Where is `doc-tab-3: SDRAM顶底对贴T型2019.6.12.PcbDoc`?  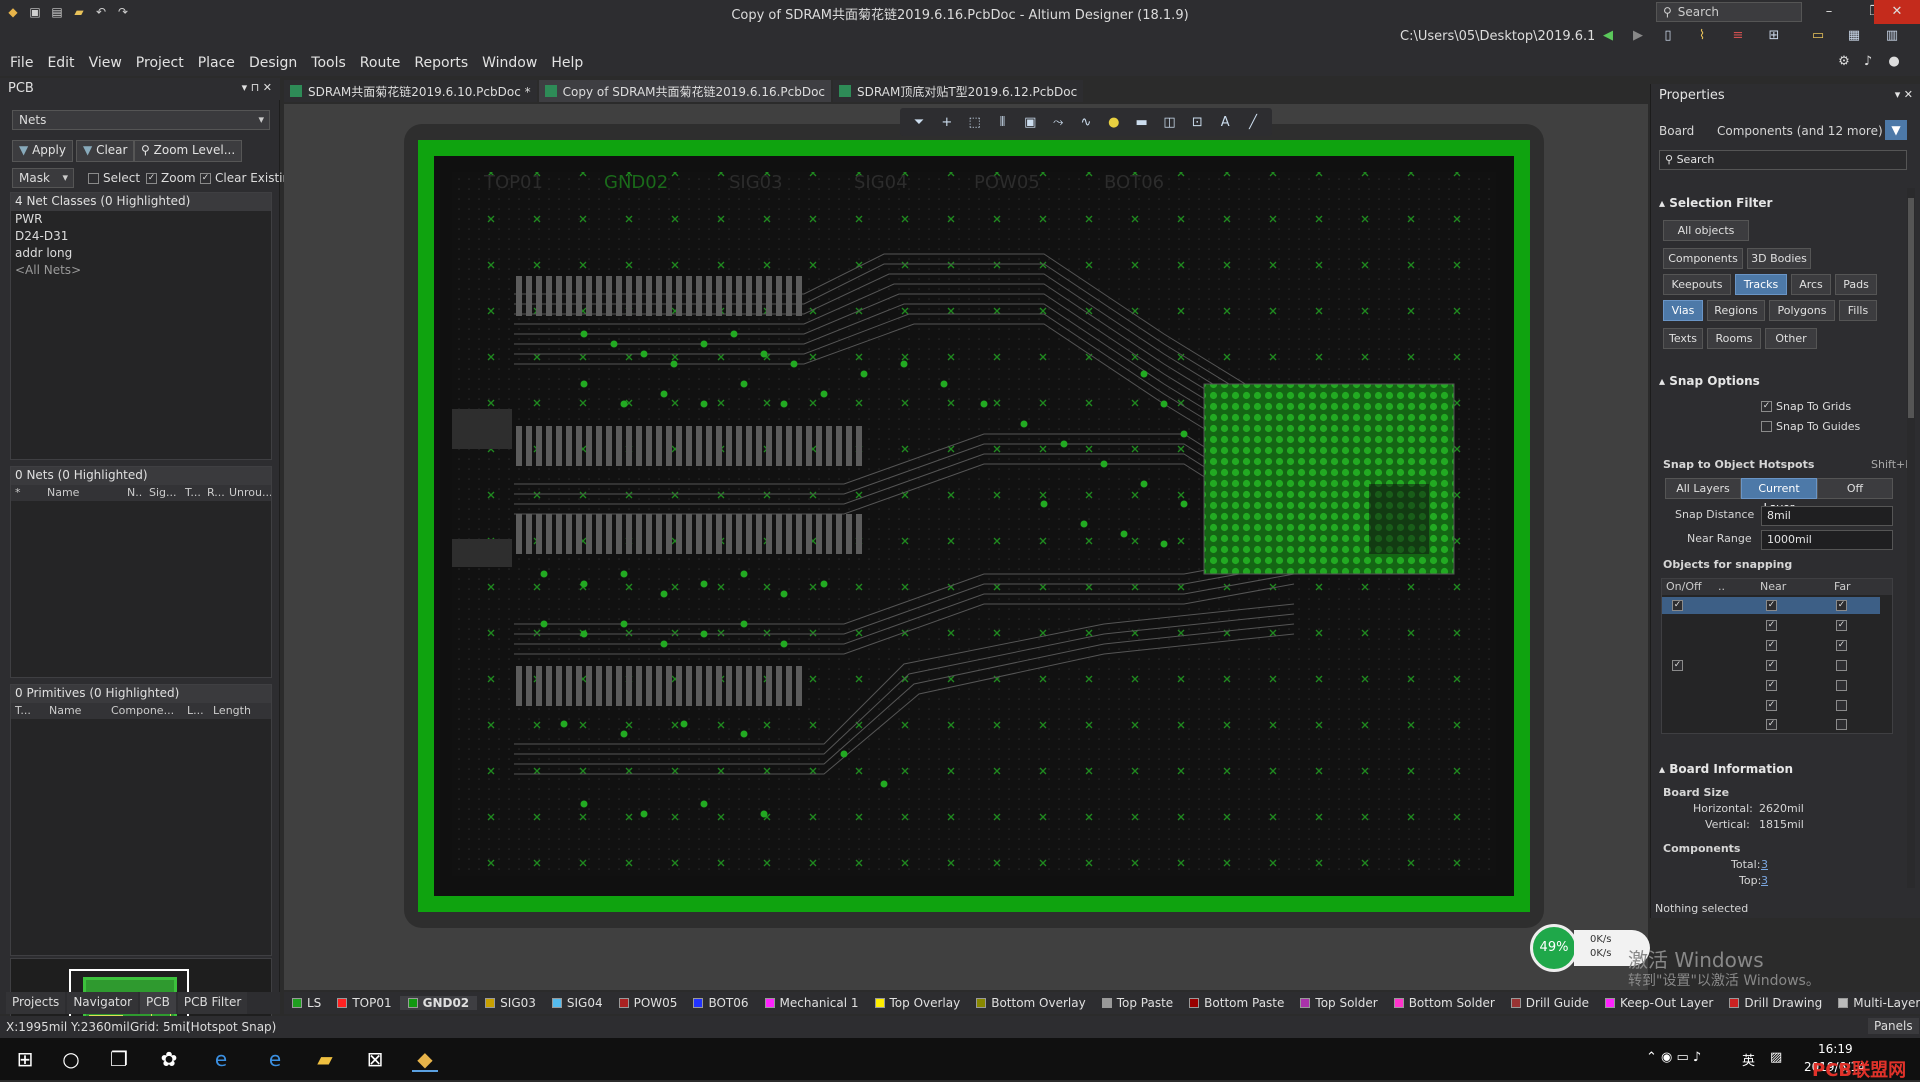 doc-tab-3: SDRAM顶底对贴T型2019.6.12.PcbDoc is located at coordinates (958, 91).